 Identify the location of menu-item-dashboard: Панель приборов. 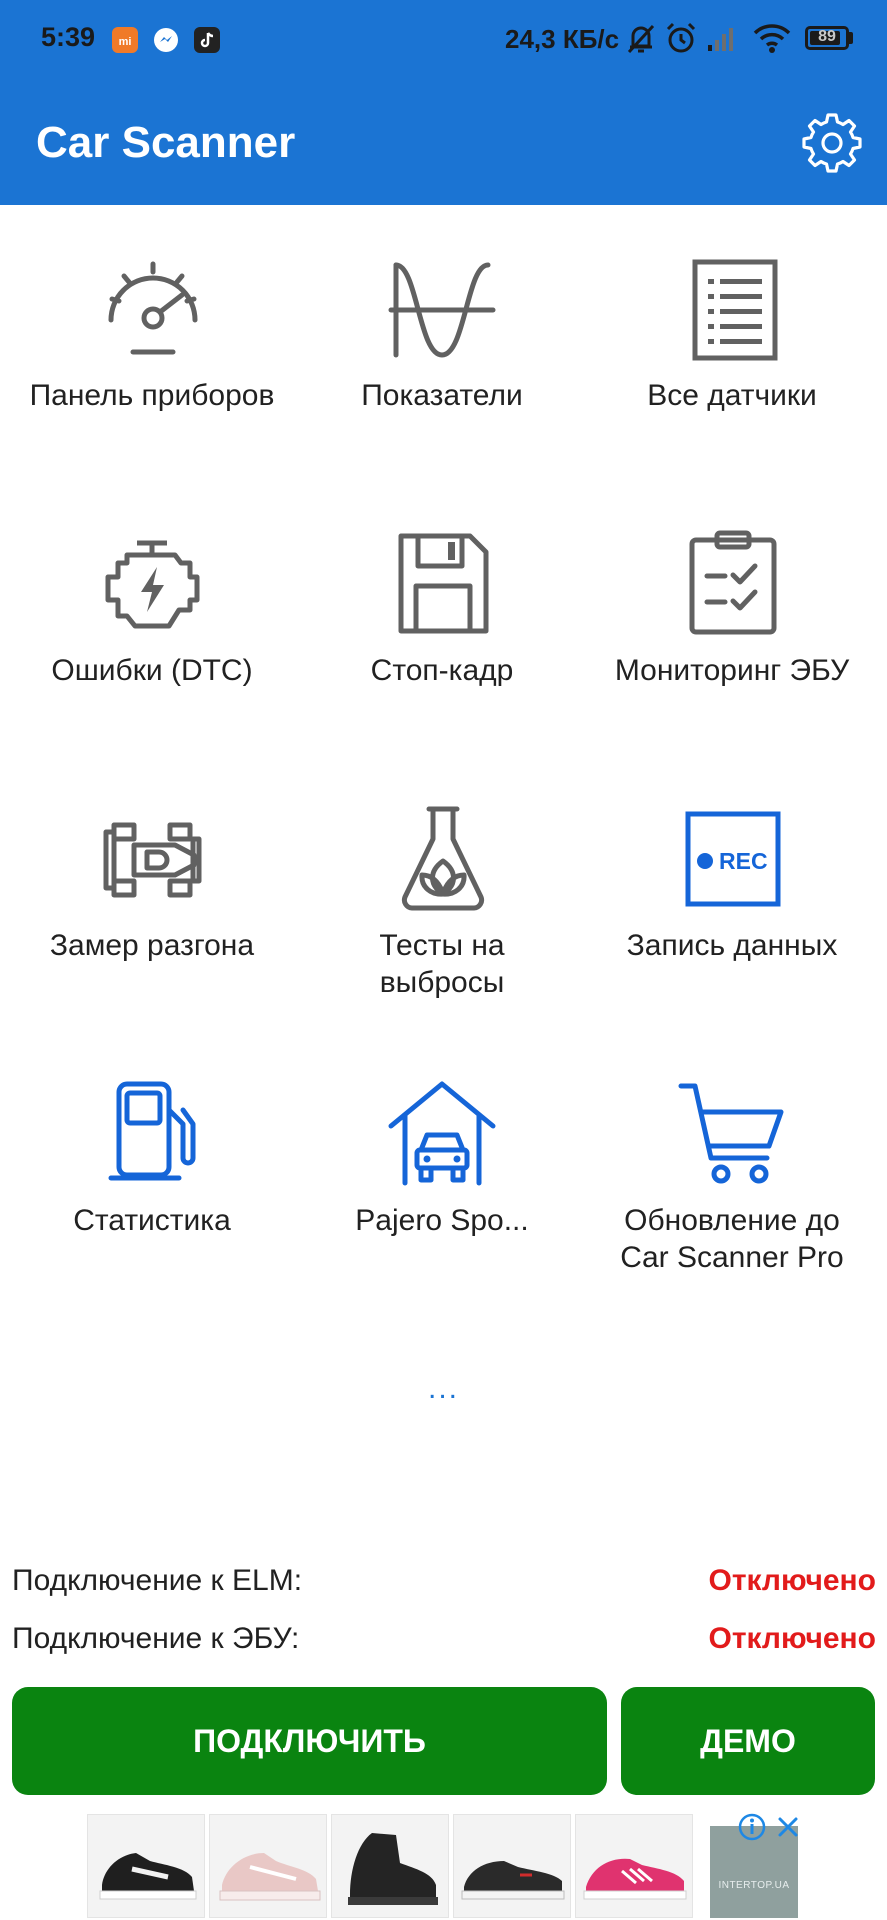
(152, 385).